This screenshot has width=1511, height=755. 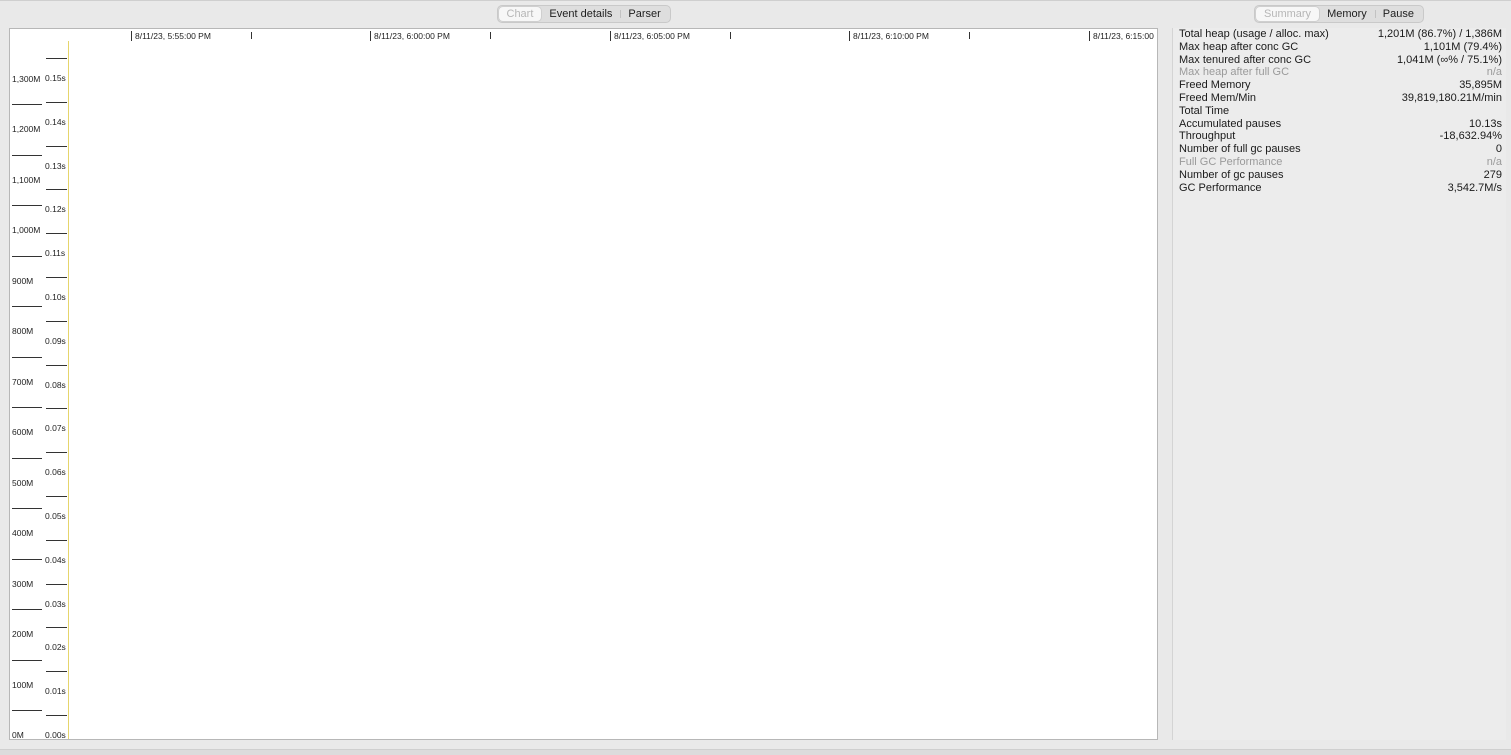 I want to click on tab-memory: Memory, so click(x=1347, y=14).